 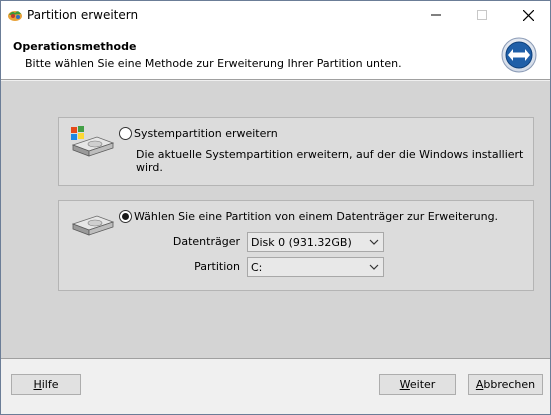 I want to click on minimize-icon, so click(x=436, y=15).